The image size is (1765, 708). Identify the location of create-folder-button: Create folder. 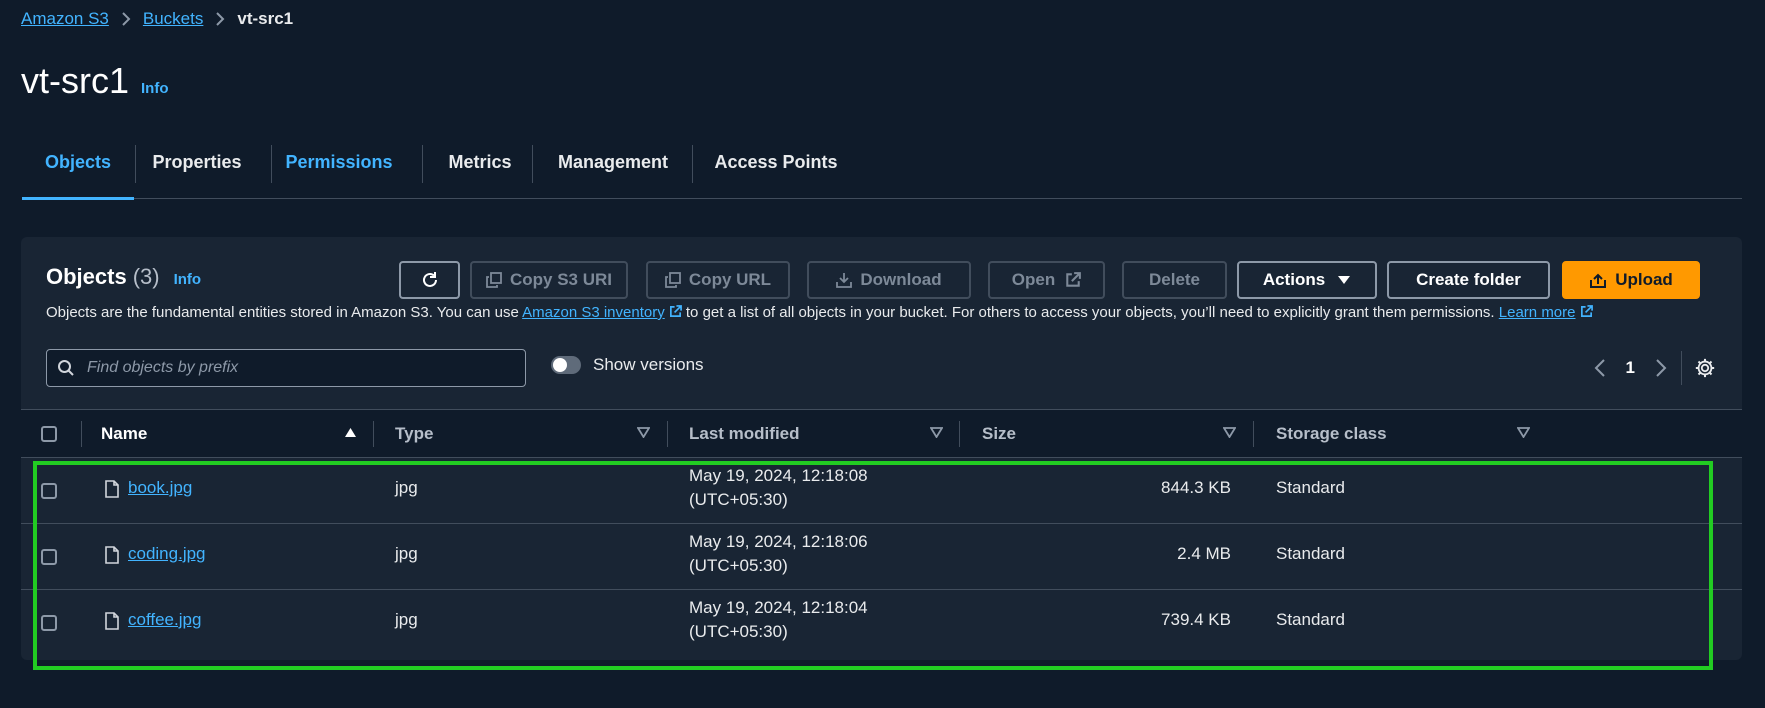
(1468, 280).